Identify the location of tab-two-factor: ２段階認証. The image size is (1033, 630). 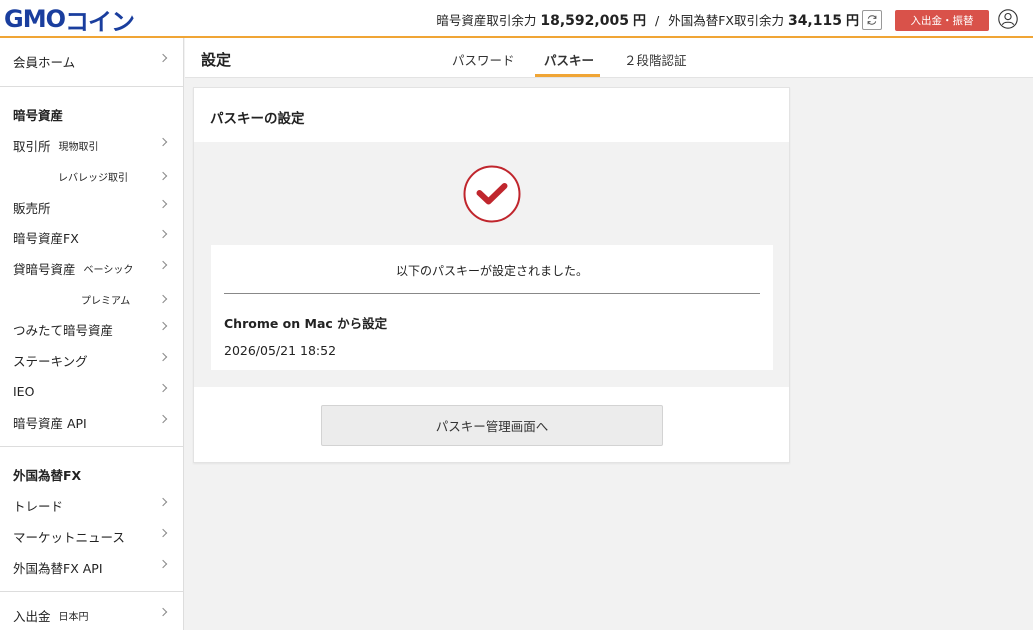
(655, 59).